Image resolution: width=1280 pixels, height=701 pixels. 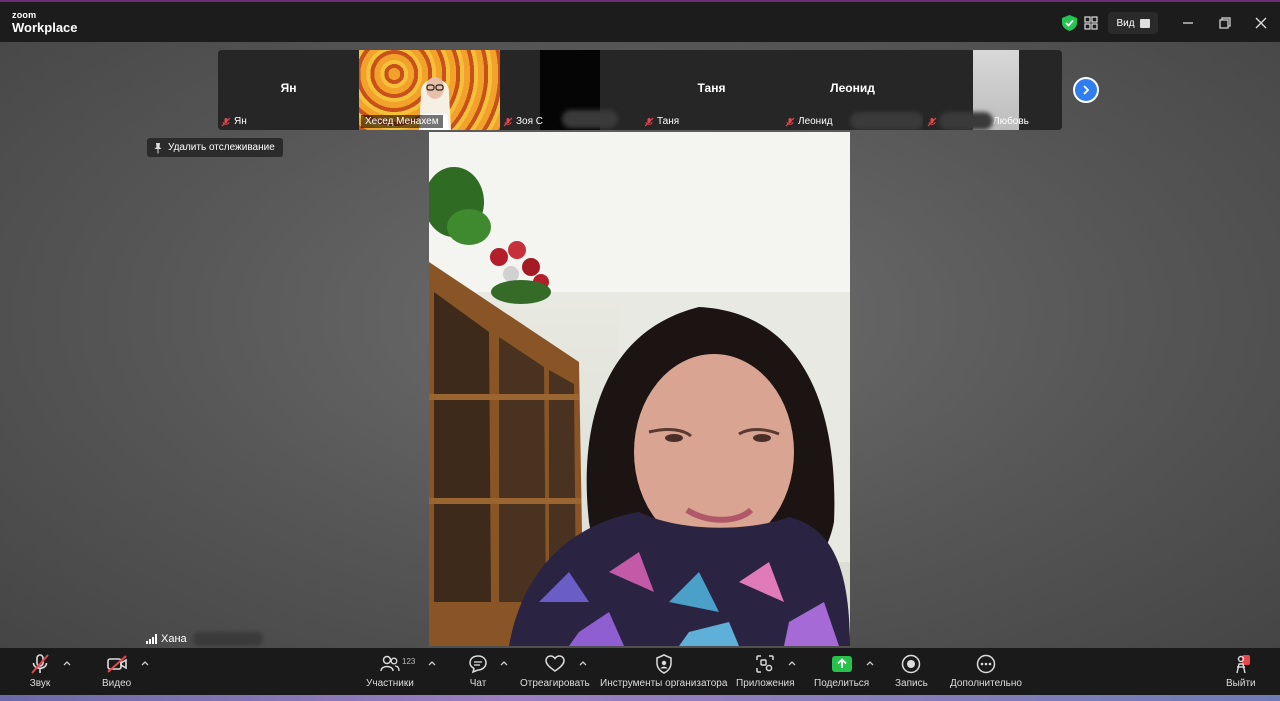 I want to click on participant-tile: Таня Таня, so click(x=711, y=90).